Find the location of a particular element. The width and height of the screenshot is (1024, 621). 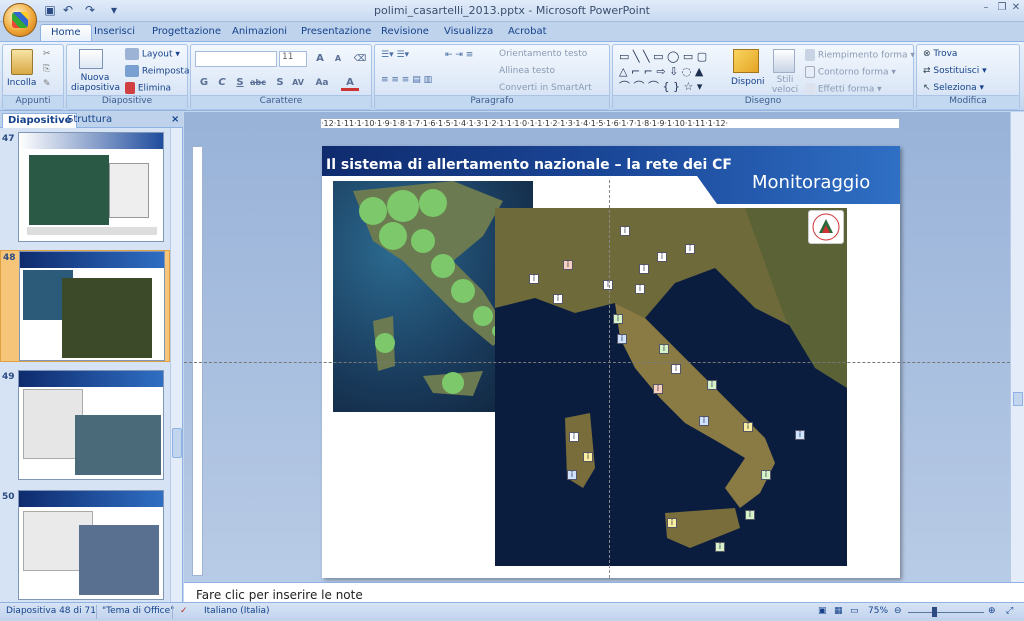

select-button: ↖ Seleziona ▾ is located at coordinates (953, 88).